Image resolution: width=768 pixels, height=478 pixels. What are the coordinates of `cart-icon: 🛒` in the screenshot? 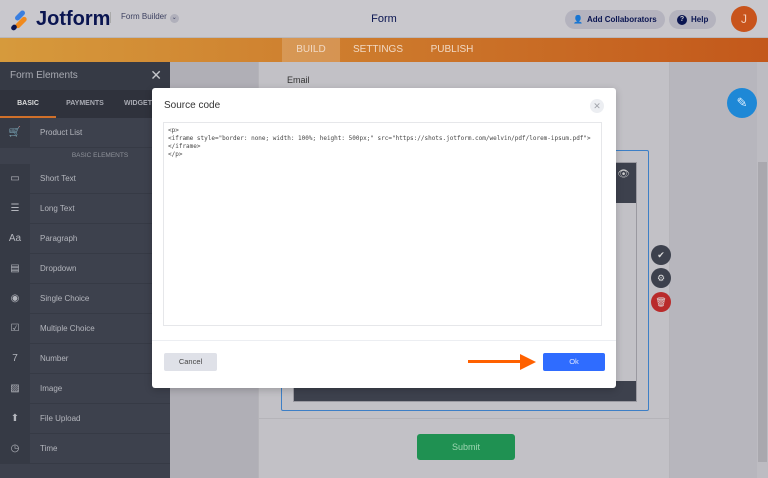 It's located at (15, 132).